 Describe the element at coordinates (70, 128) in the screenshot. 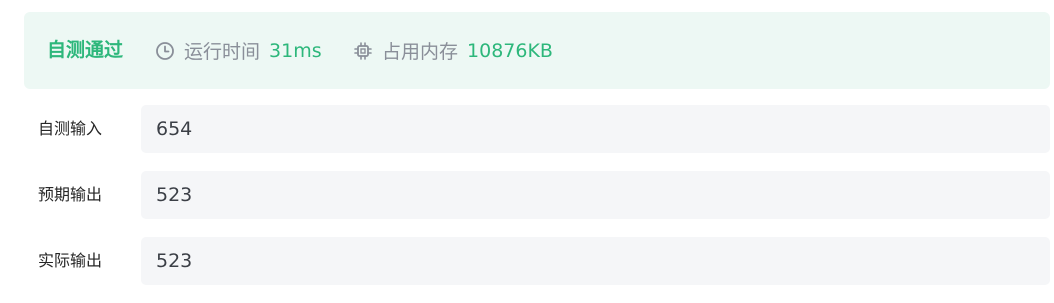

I see `custom-input-label: 自测输入` at that location.